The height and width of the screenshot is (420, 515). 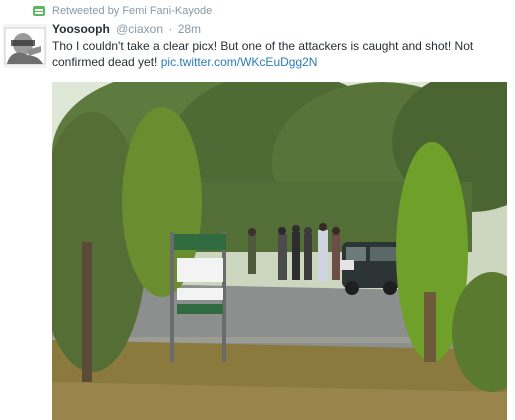 I want to click on retweeted-by-label: Retweeted by Femi Fani-Kayode, so click(x=132, y=11).